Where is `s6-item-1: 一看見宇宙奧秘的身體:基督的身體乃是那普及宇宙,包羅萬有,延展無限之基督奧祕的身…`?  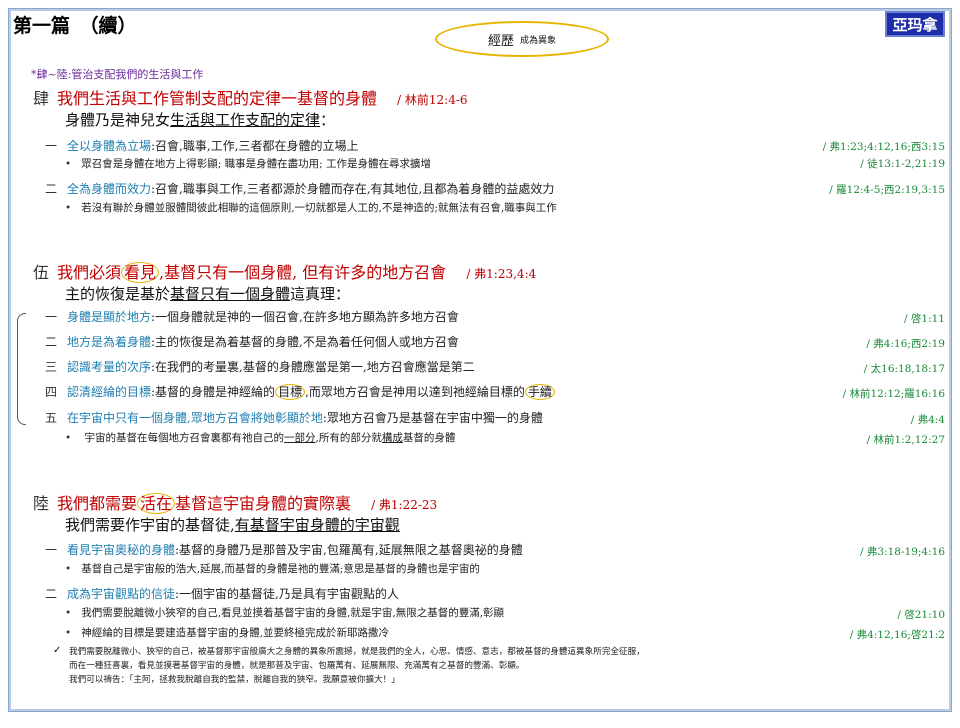 s6-item-1: 一看見宇宙奧秘的身體:基督的身體乃是那普及宇宙,包羅萬有,延展無限之基督奧祕的身… is located at coordinates (284, 549).